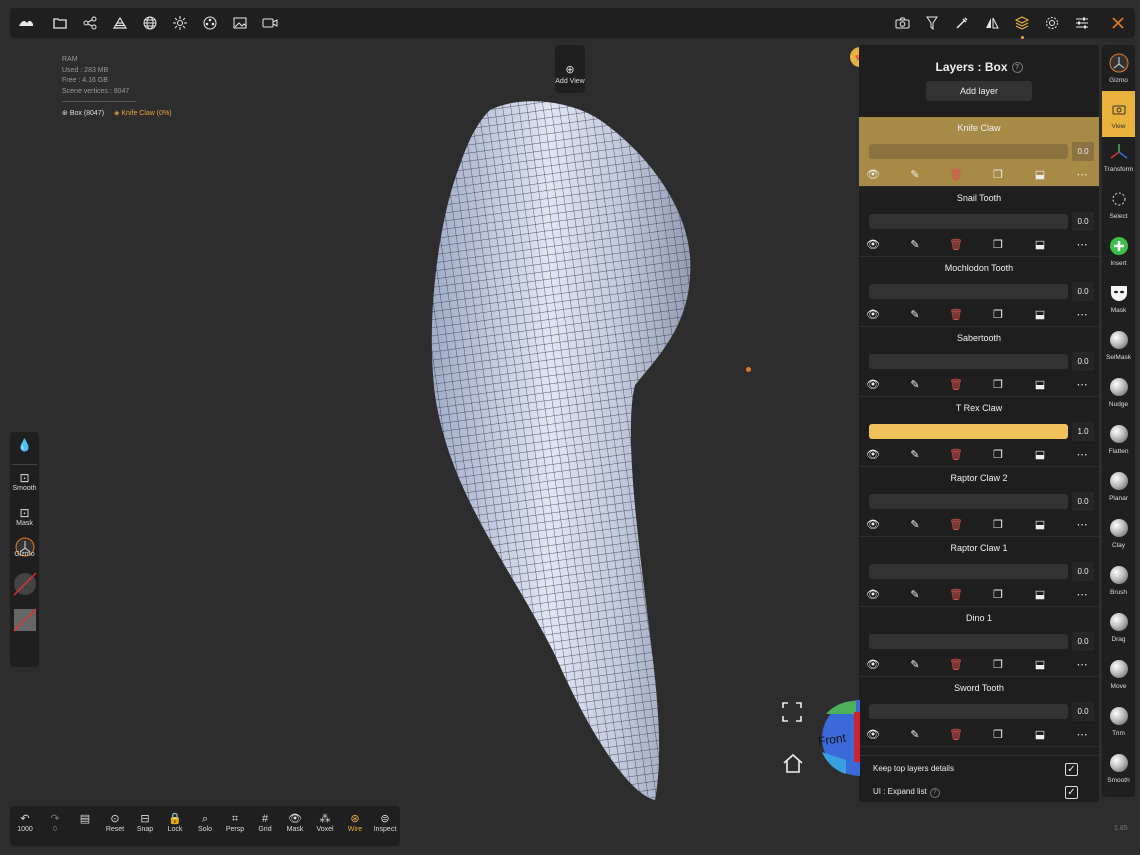  Describe the element at coordinates (235, 822) in the screenshot. I see `persp-button: ⌗ Persp` at that location.